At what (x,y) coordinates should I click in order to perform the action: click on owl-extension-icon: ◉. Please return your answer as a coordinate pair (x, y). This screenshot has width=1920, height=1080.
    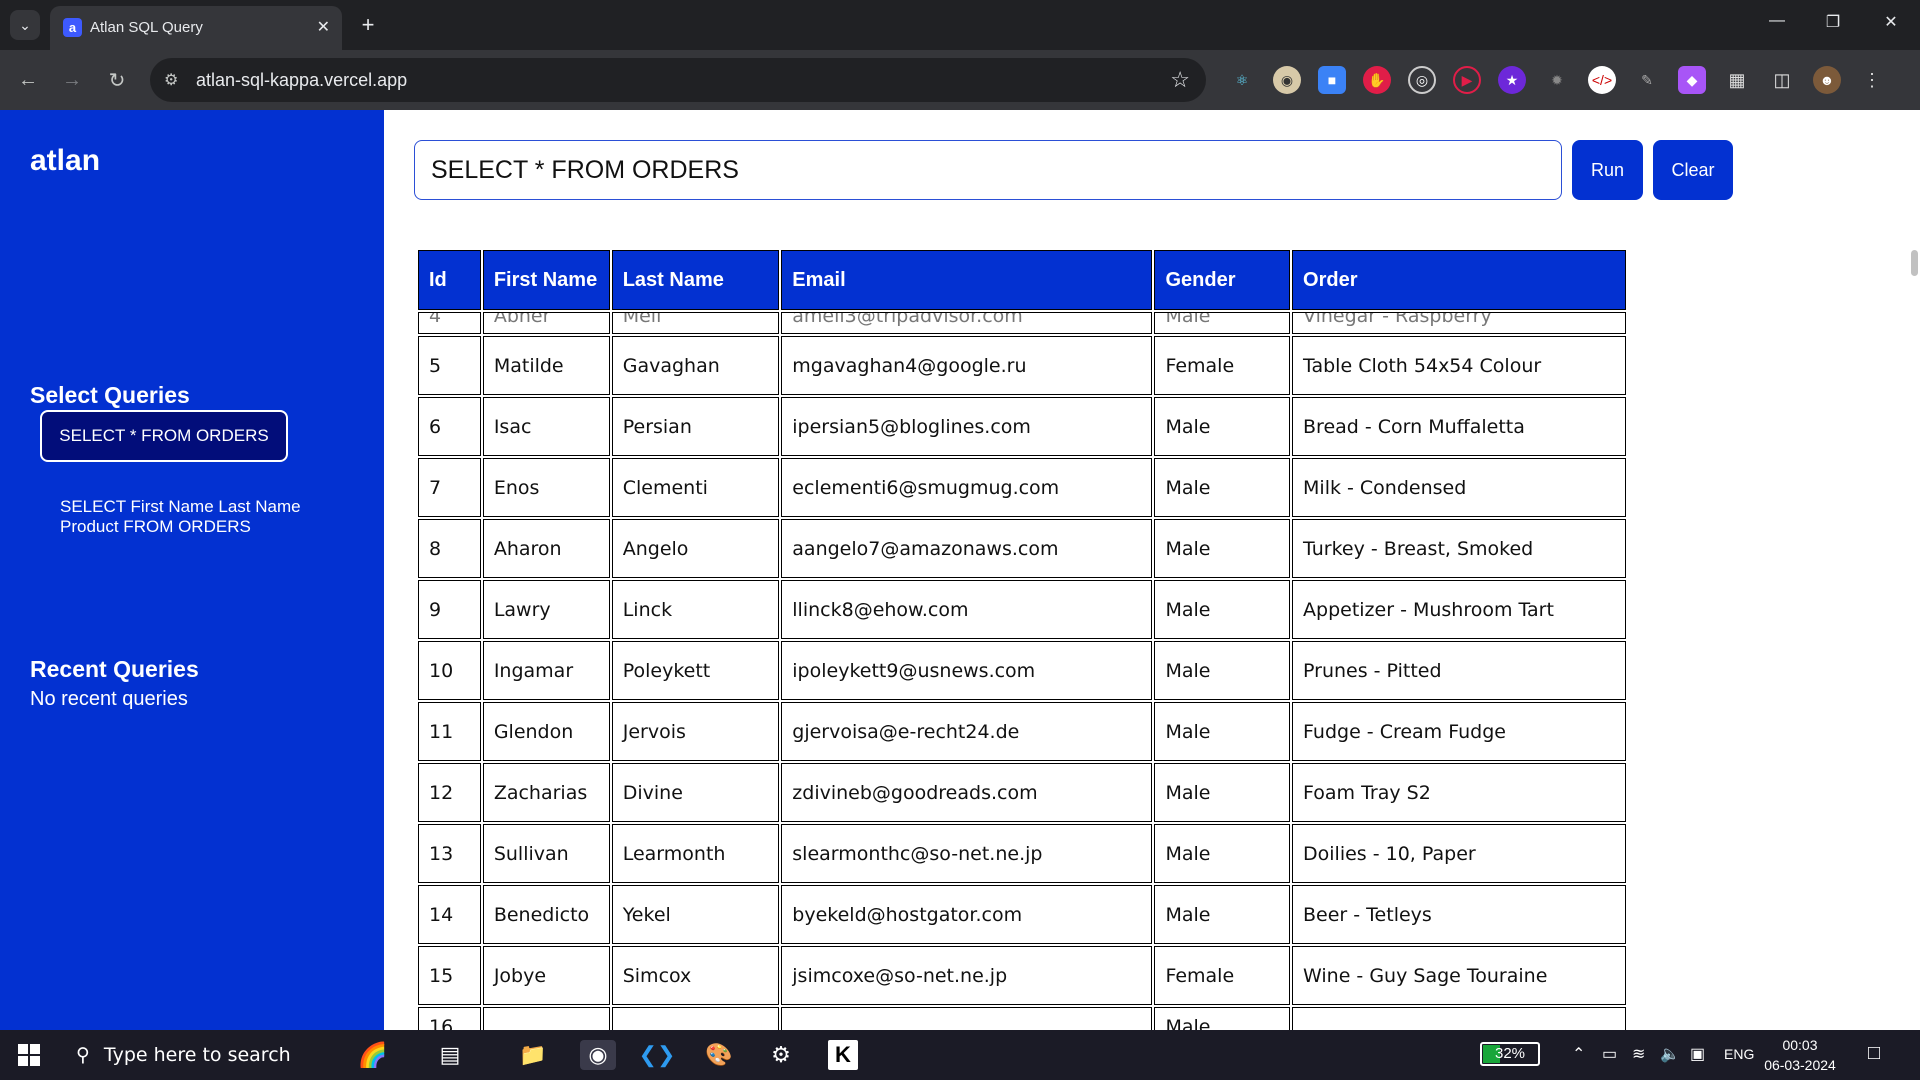
    Looking at the image, I should click on (1287, 80).